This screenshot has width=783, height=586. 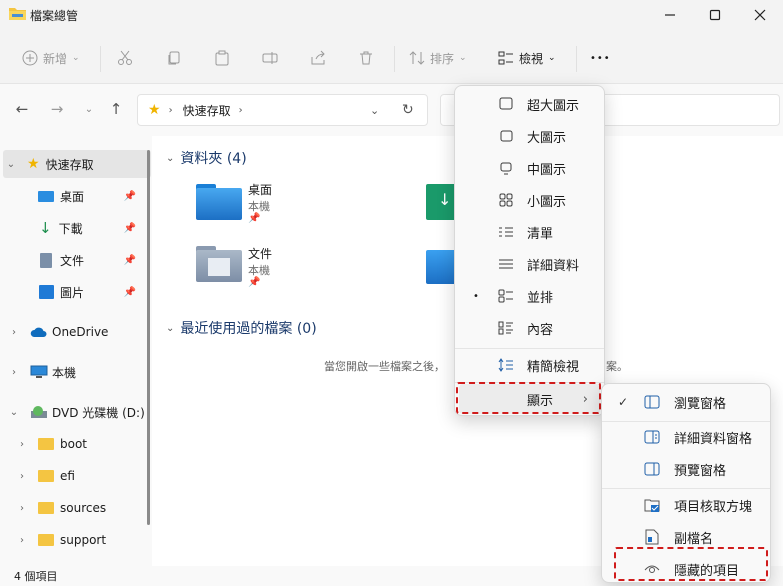 I want to click on menu-item-large-icons: 大圖示, so click(x=529, y=136).